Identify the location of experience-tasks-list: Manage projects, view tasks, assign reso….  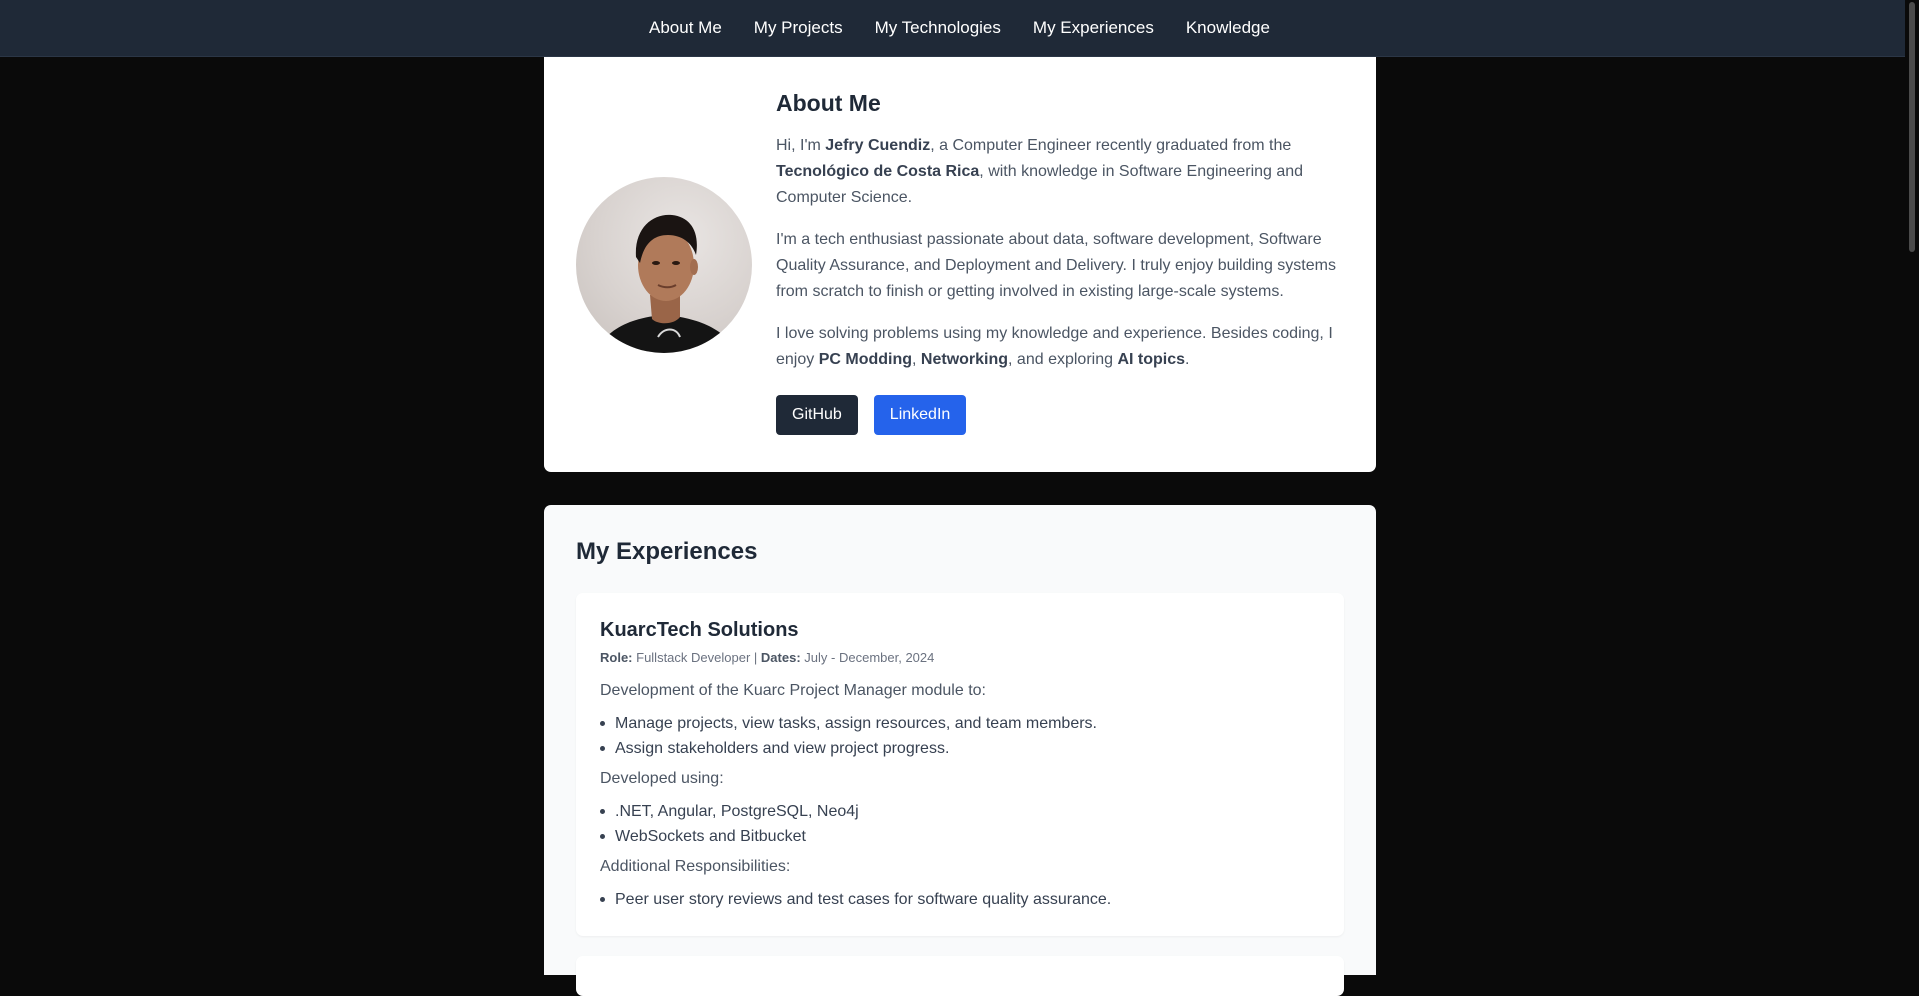
(960, 736).